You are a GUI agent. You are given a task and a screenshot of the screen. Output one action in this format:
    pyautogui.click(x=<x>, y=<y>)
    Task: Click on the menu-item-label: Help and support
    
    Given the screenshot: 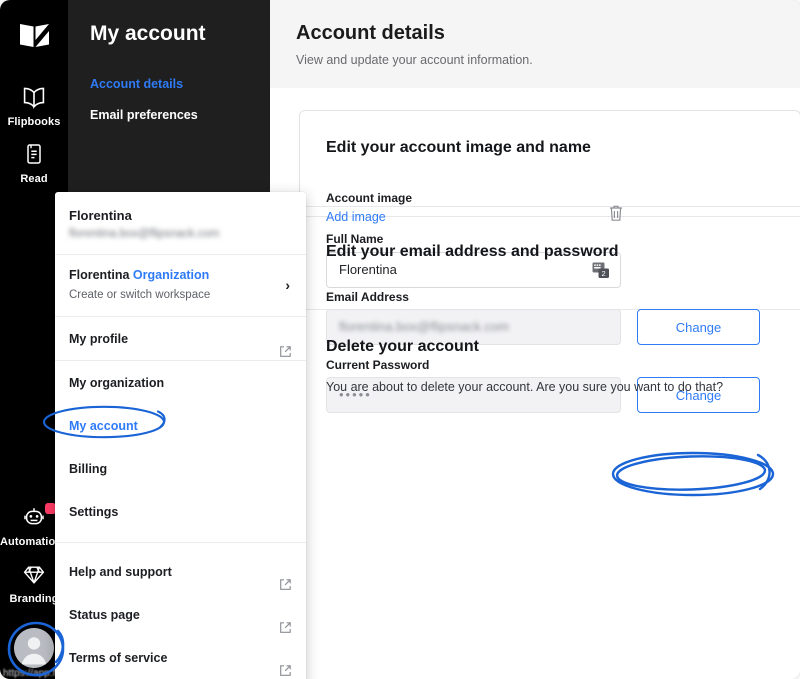 What is the action you would take?
    pyautogui.click(x=120, y=572)
    